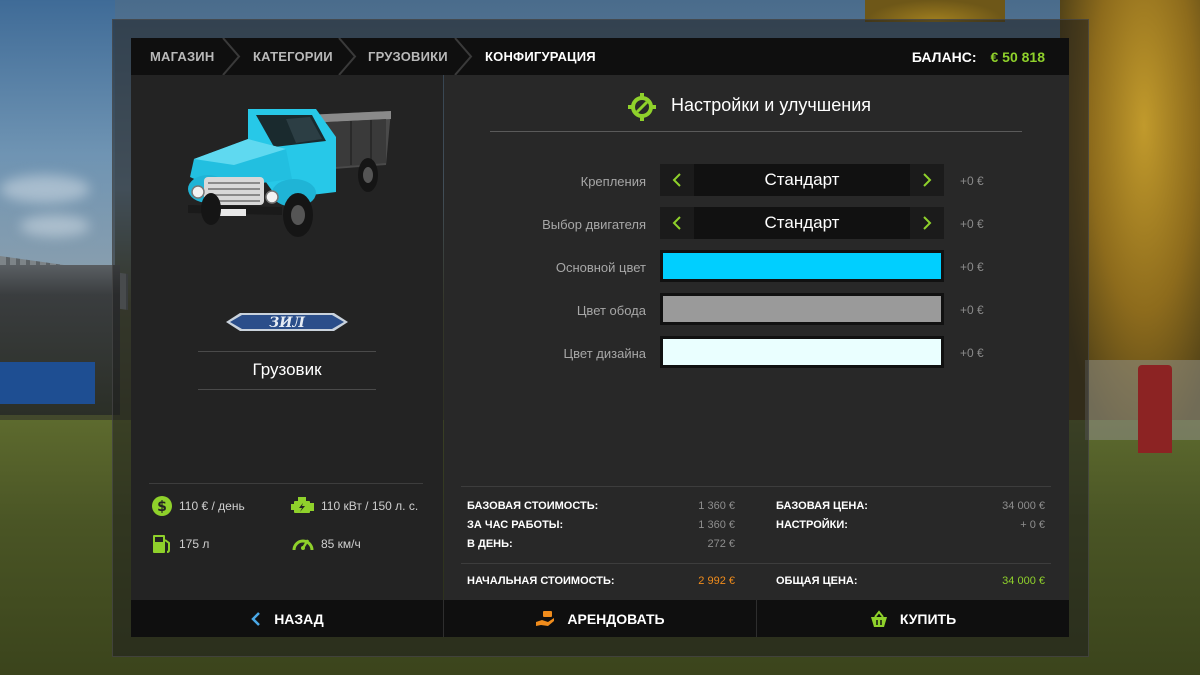 This screenshot has width=1200, height=675. I want to click on design-color-picker, so click(802, 352).